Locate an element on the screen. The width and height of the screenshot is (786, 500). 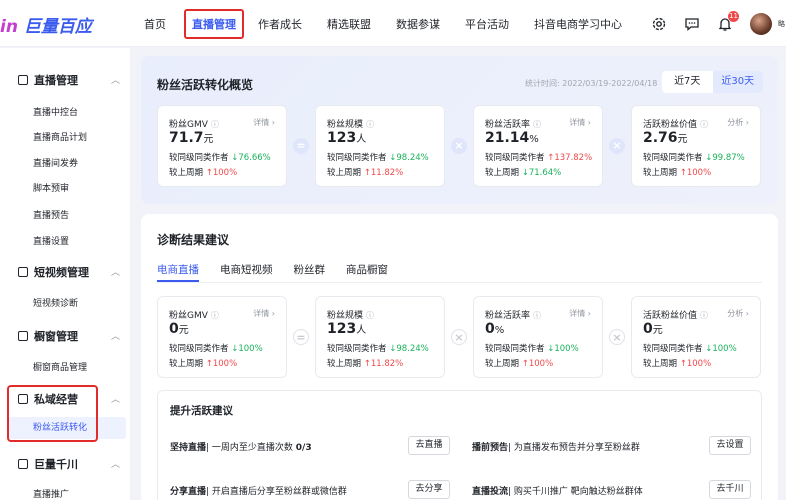
sidebar-group-live: 直播管理 is located at coordinates (48, 80).